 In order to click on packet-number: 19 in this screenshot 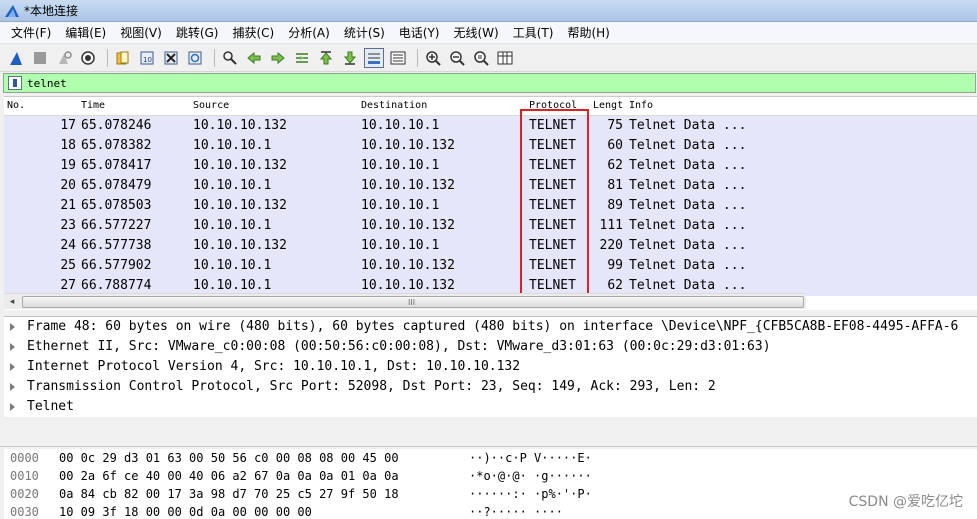, I will do `click(68, 165)`.